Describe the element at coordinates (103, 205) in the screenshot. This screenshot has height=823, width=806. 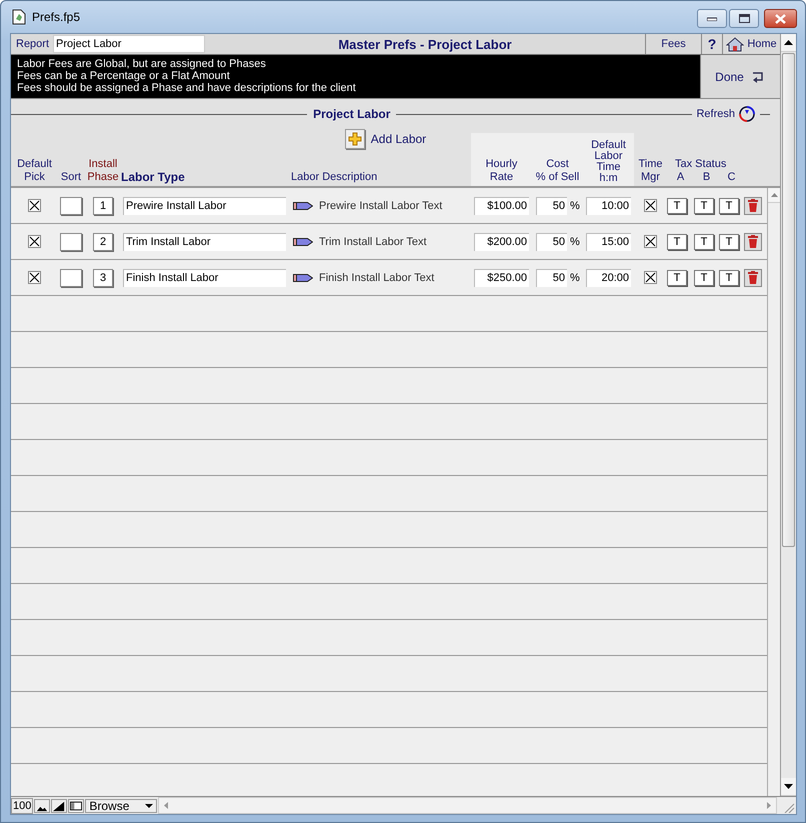
I see `phase-field: 1` at that location.